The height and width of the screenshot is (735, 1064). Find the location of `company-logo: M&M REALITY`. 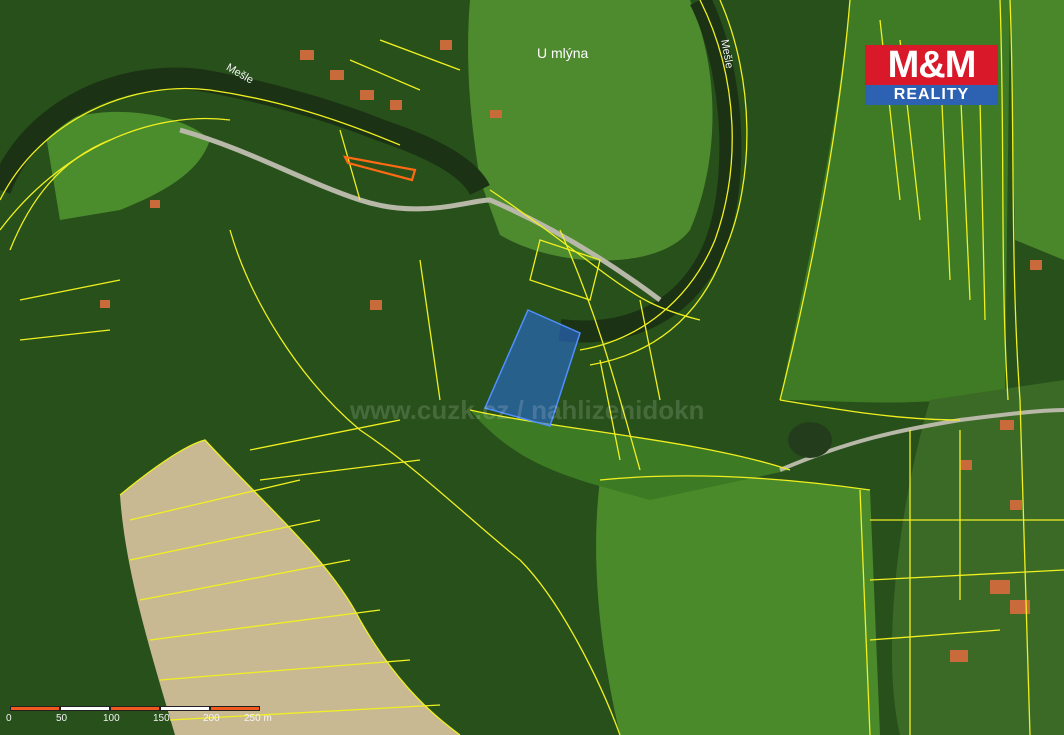

company-logo: M&M REALITY is located at coordinates (931, 75).